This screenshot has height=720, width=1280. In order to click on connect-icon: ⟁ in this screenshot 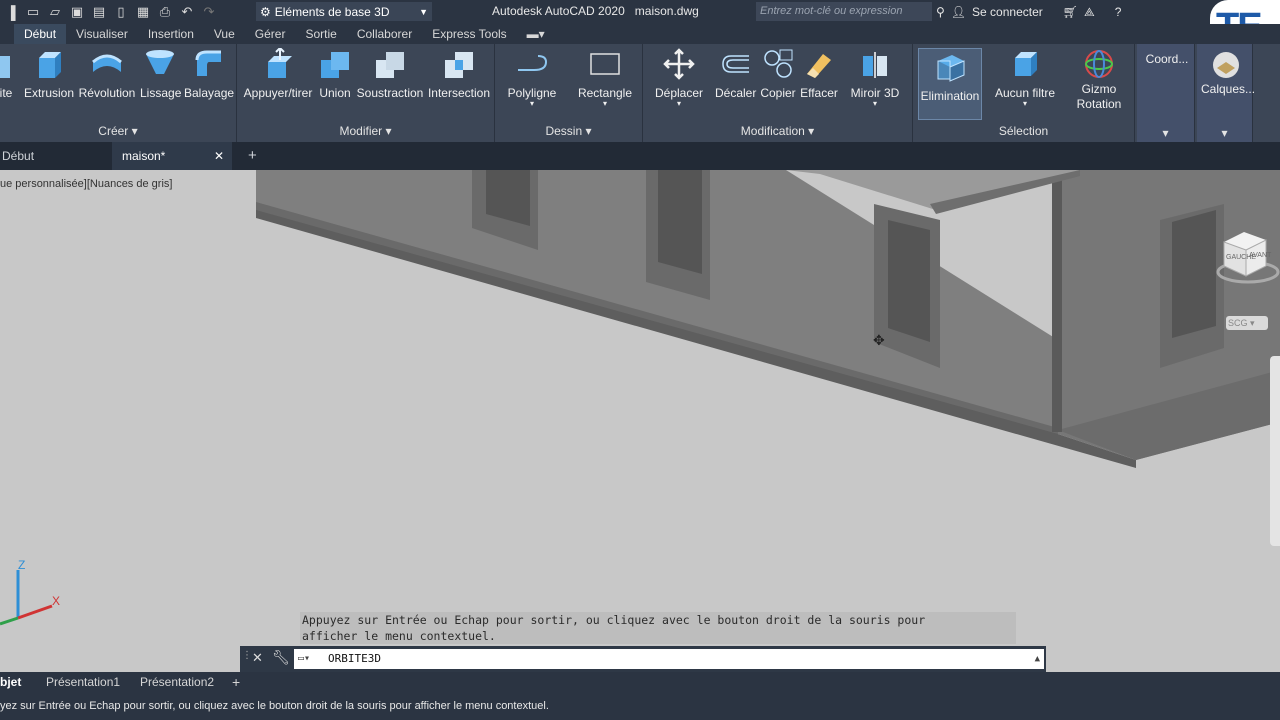, I will do `click(1089, 12)`.